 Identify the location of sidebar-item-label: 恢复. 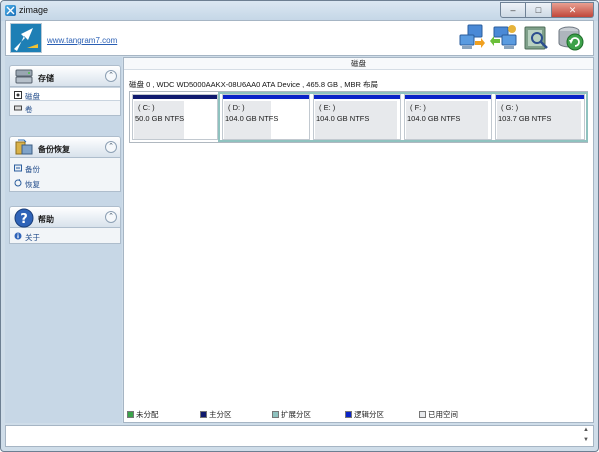
(32, 184).